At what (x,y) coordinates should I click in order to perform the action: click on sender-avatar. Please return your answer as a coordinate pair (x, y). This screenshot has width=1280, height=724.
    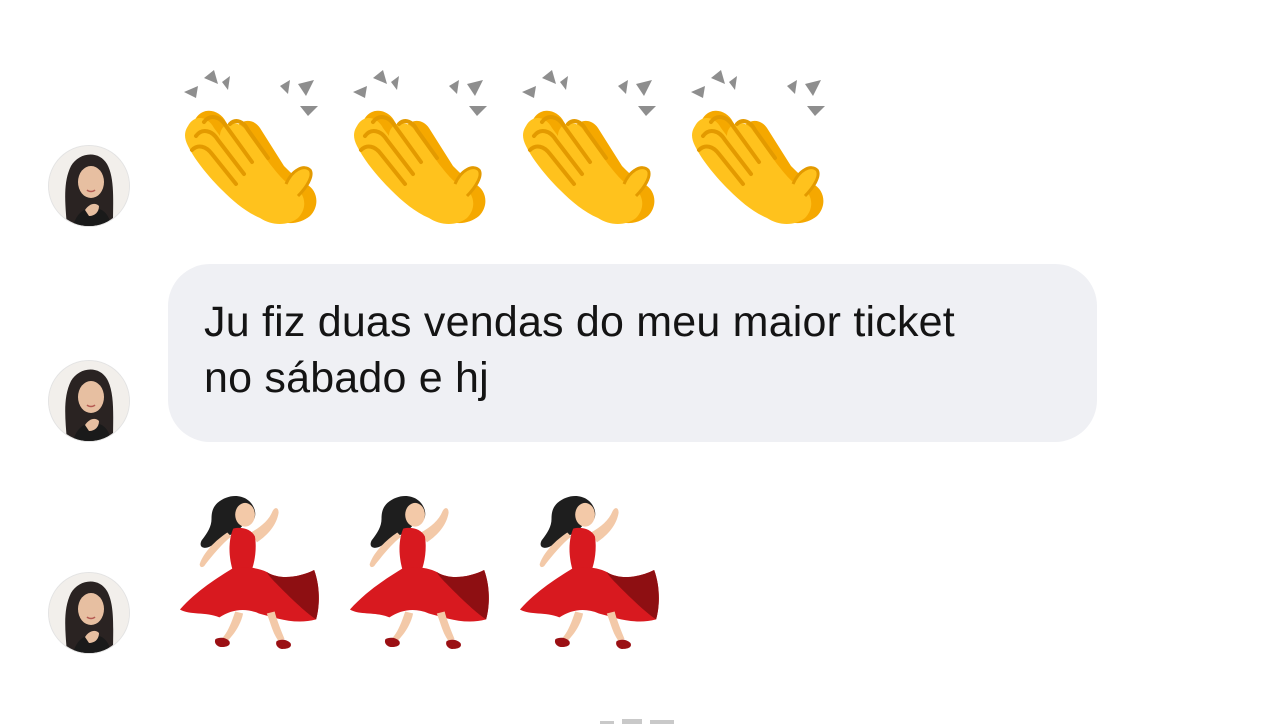
    Looking at the image, I should click on (89, 613).